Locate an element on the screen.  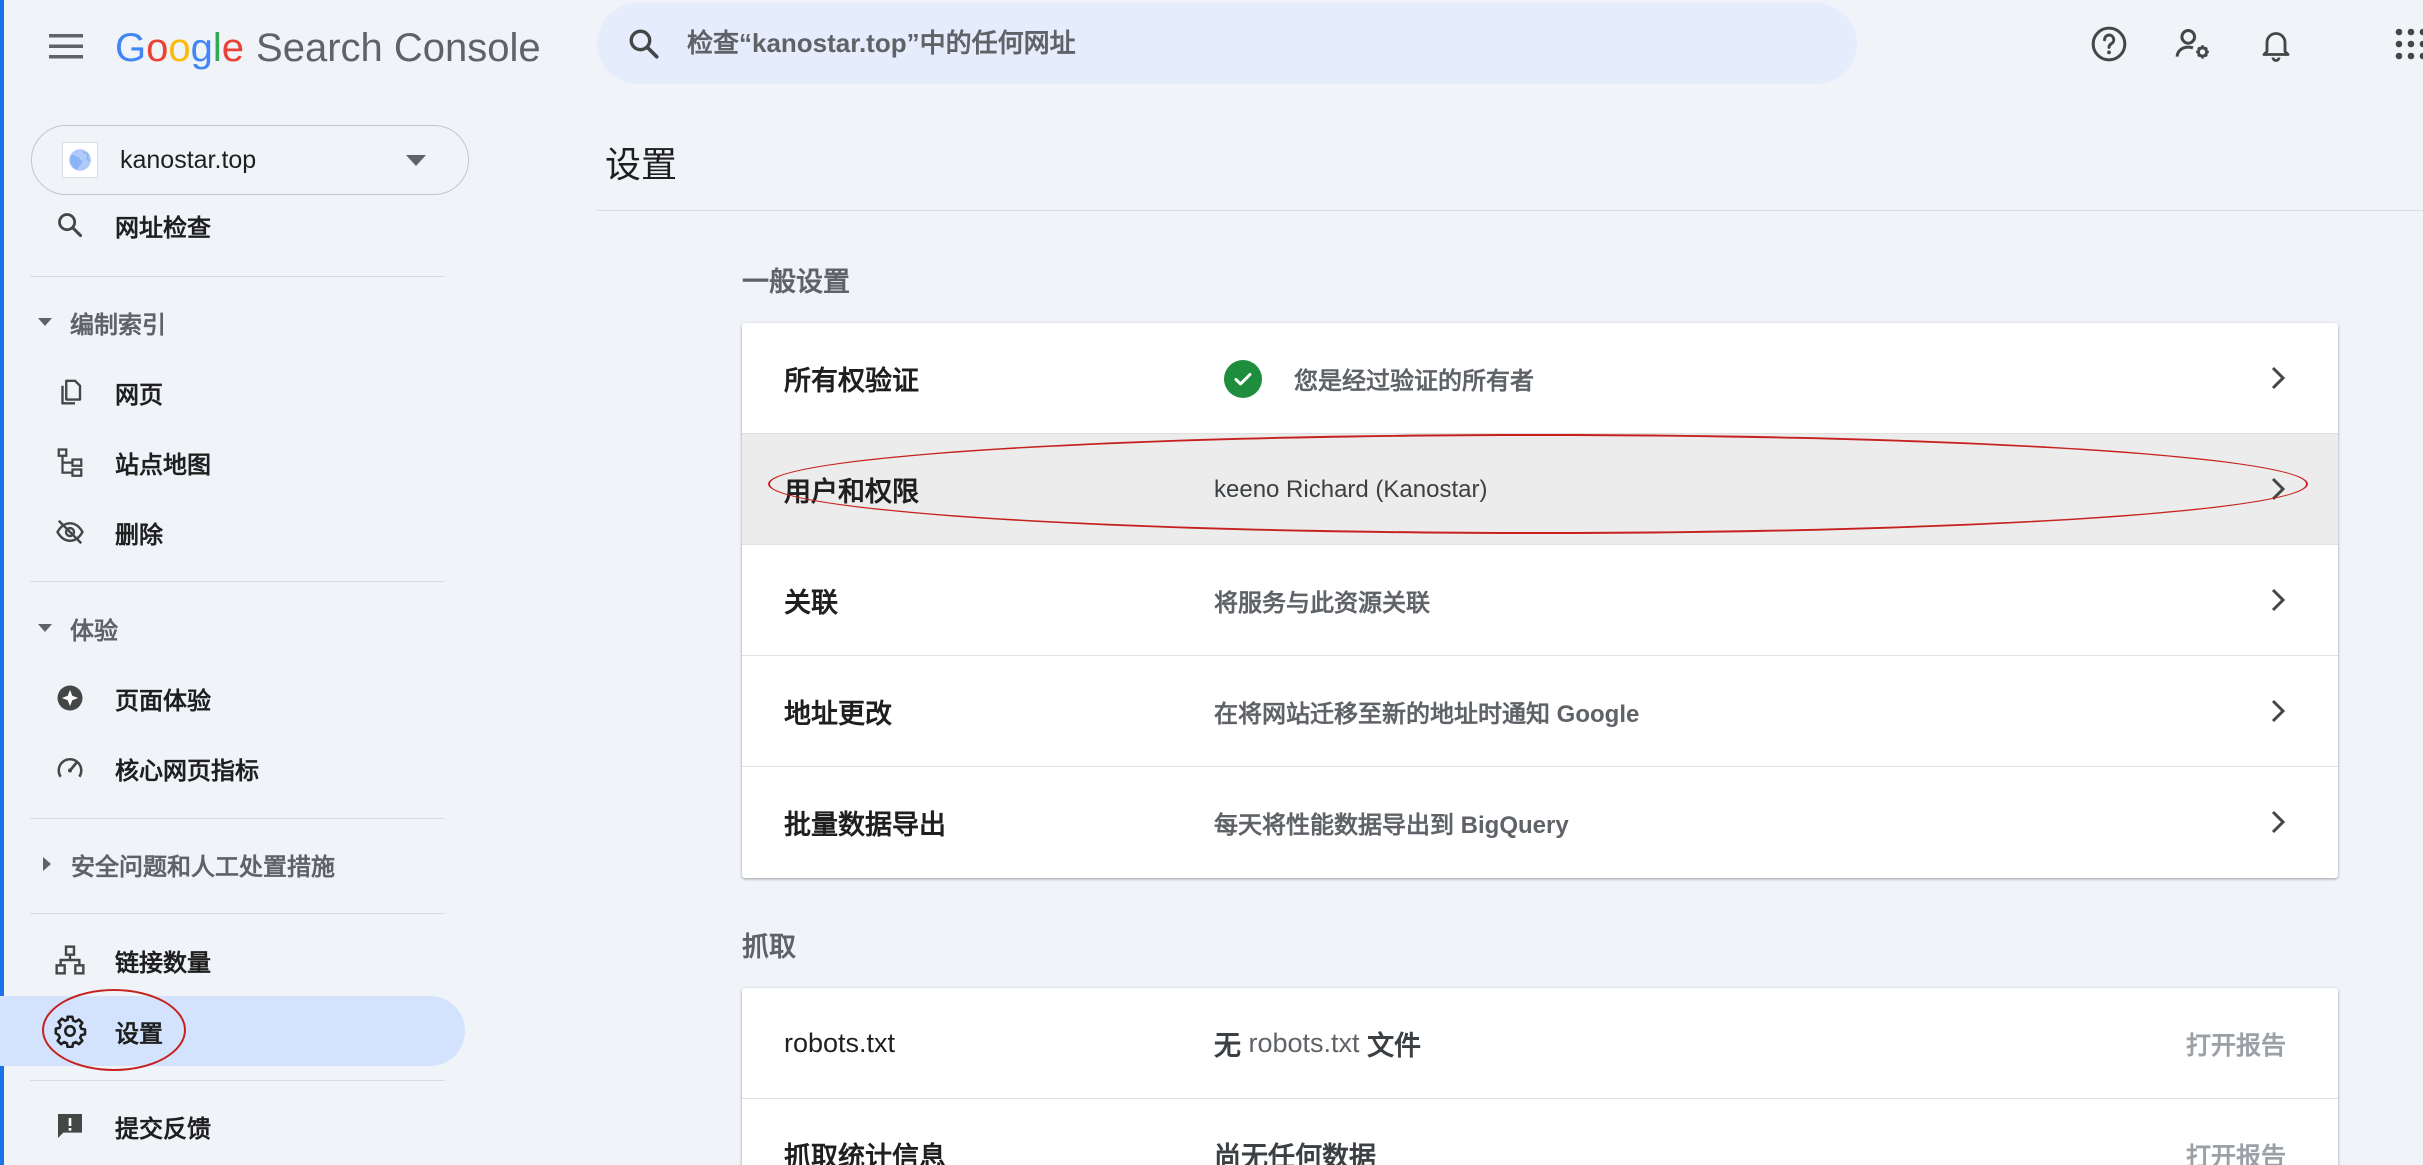
help-icon is located at coordinates (2109, 44).